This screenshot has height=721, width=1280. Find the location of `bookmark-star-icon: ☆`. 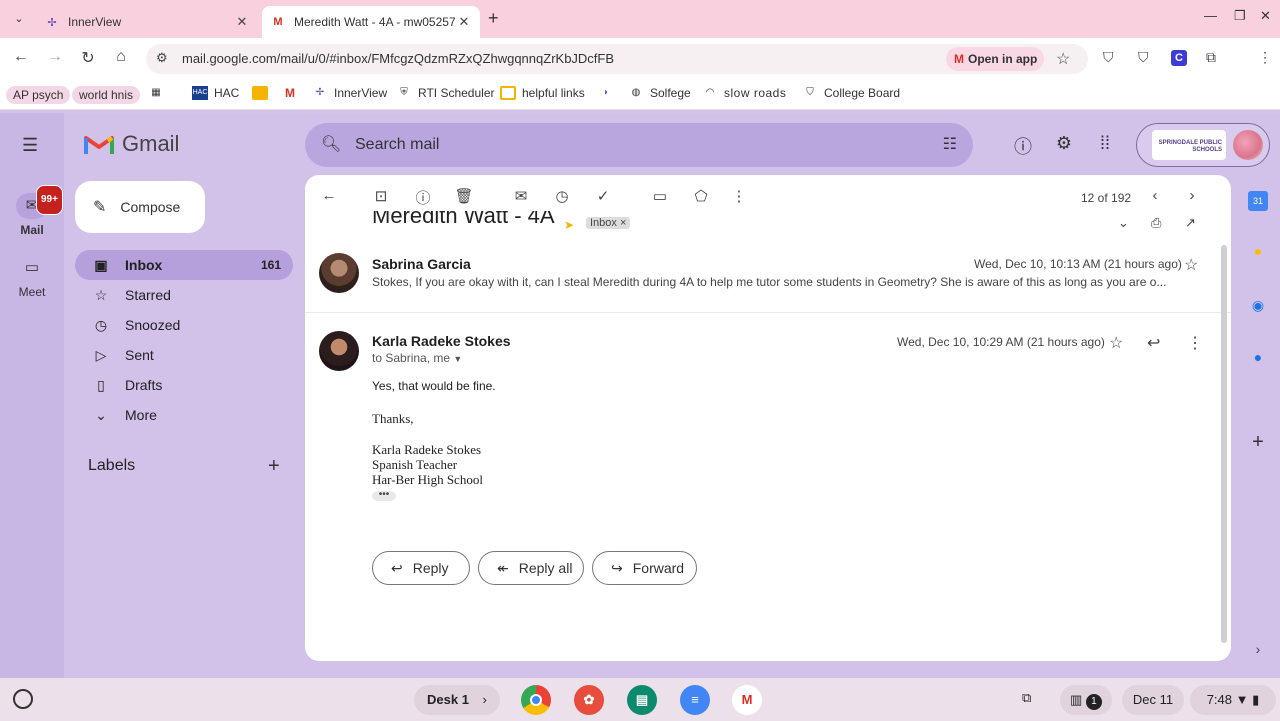

bookmark-star-icon: ☆ is located at coordinates (1063, 59).